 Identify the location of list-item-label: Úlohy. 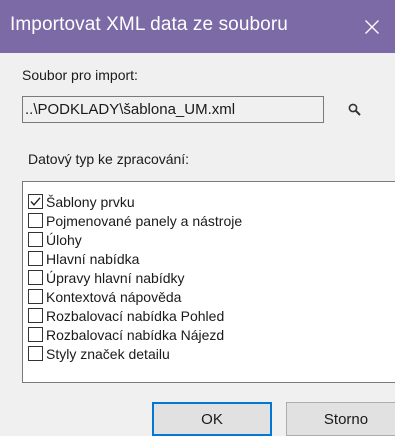
(64, 239).